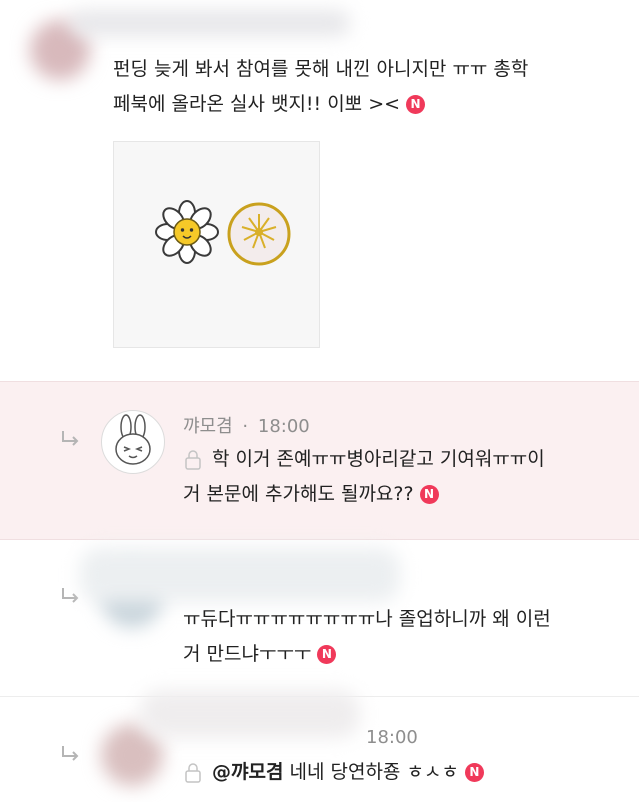 The height and width of the screenshot is (802, 639). I want to click on bunny-avatar-icon, so click(133, 439).